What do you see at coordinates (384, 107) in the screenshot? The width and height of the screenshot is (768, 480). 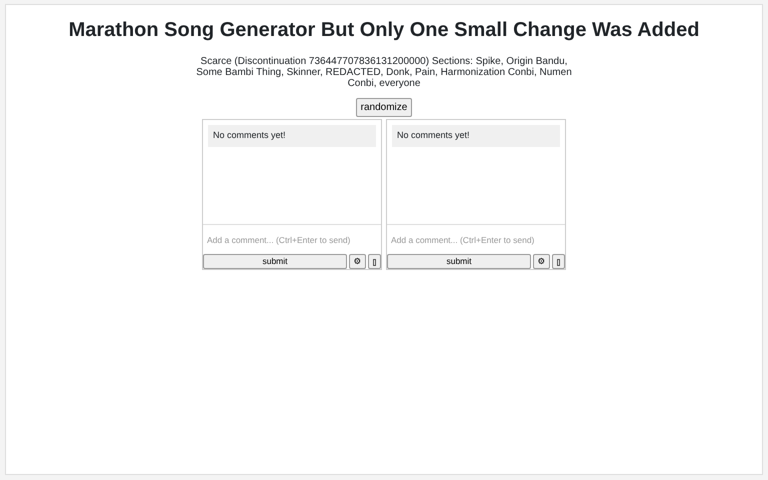 I see `randomize-button: randomize` at bounding box center [384, 107].